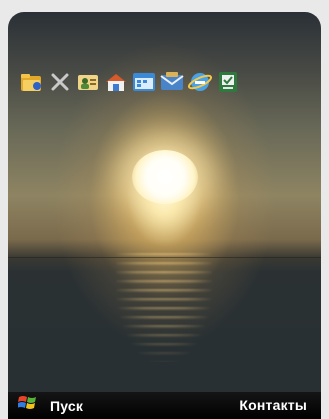 This screenshot has width=329, height=419. What do you see at coordinates (45, 405) in the screenshot?
I see `start-button: Пуск` at bounding box center [45, 405].